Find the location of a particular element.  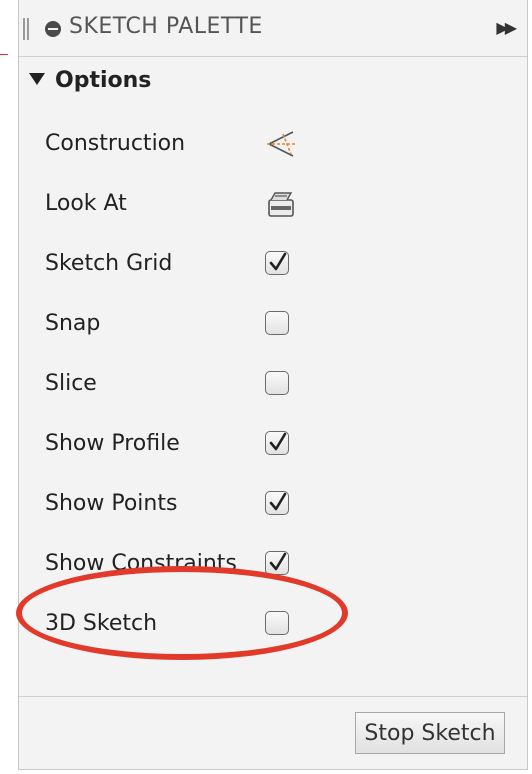

option-row-show-profile: Show Profile is located at coordinates (175, 444).